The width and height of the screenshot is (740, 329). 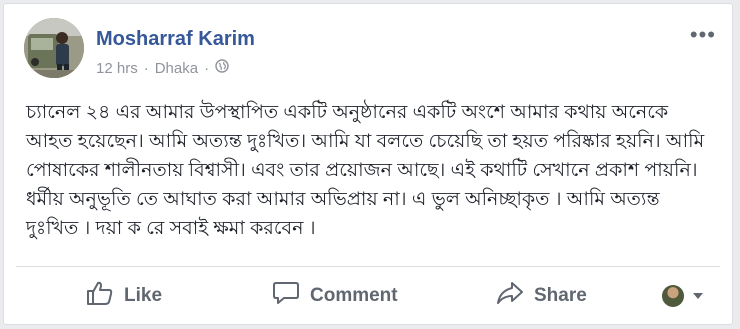 I want to click on react-as-selector, so click(x=683, y=296).